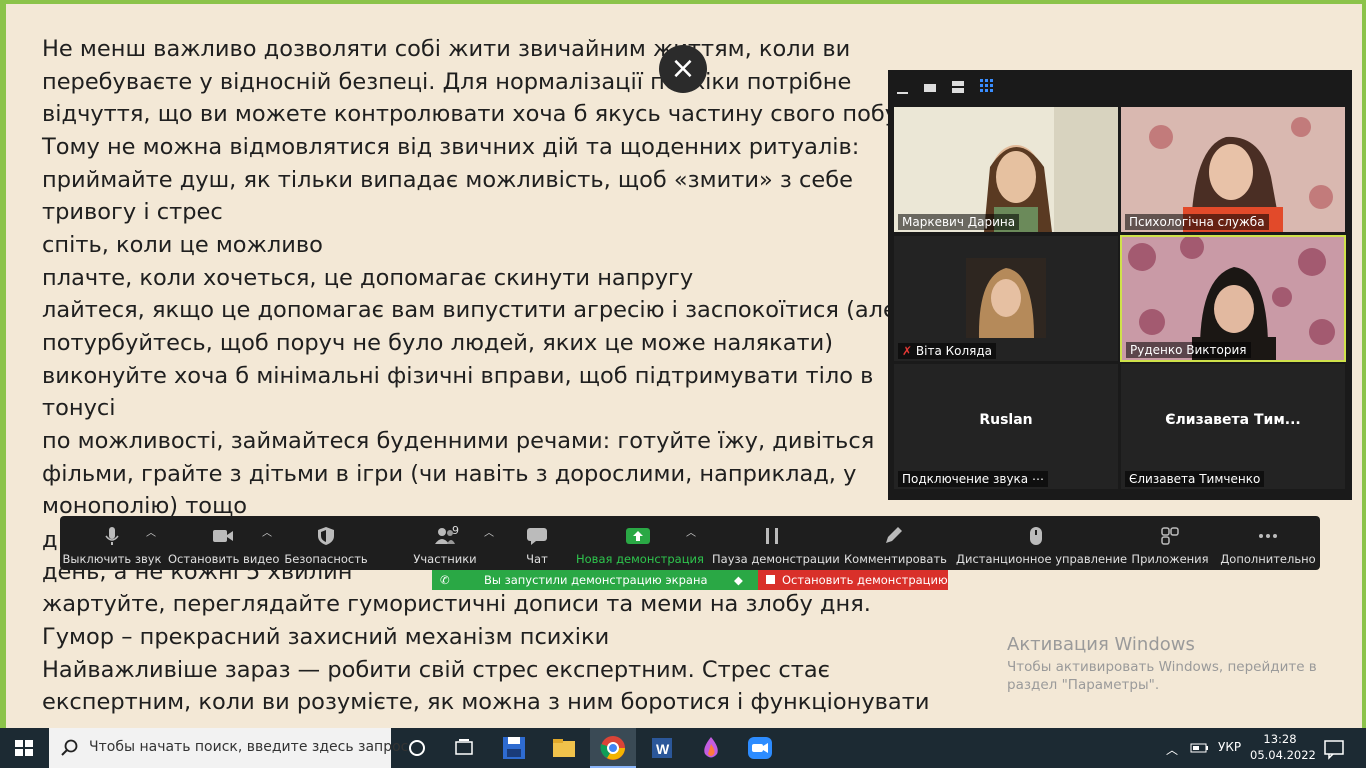 The width and height of the screenshot is (1366, 768). What do you see at coordinates (973, 479) in the screenshot?
I see `participant-status: Подключение звука ⋯` at bounding box center [973, 479].